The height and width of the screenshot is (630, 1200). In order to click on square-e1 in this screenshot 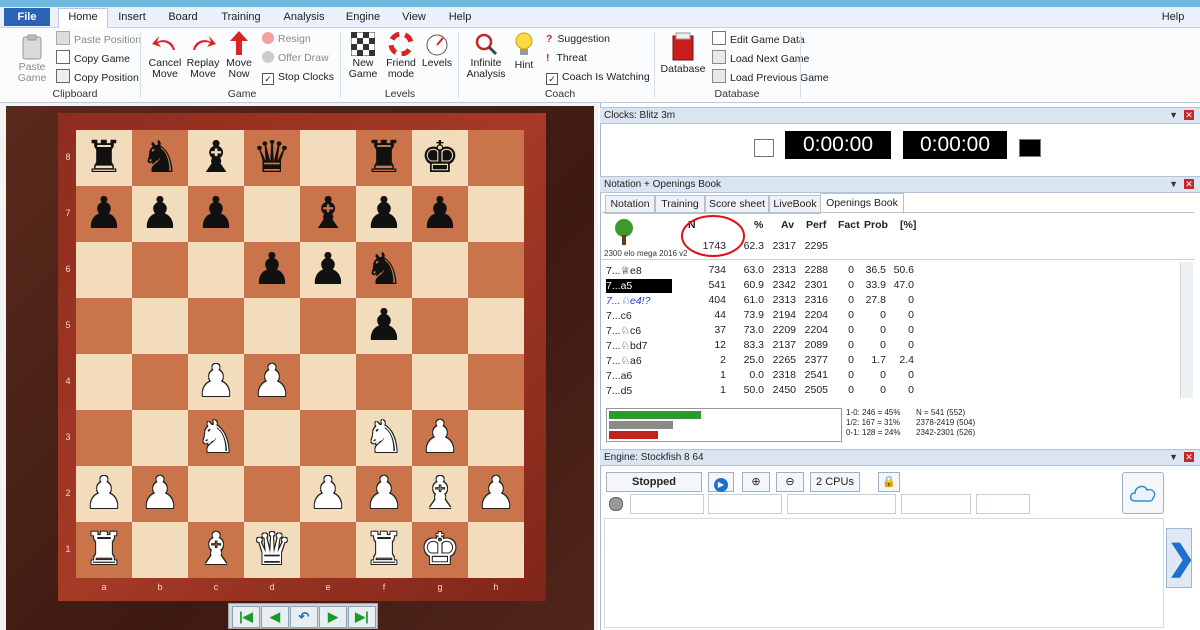, I will do `click(328, 550)`.